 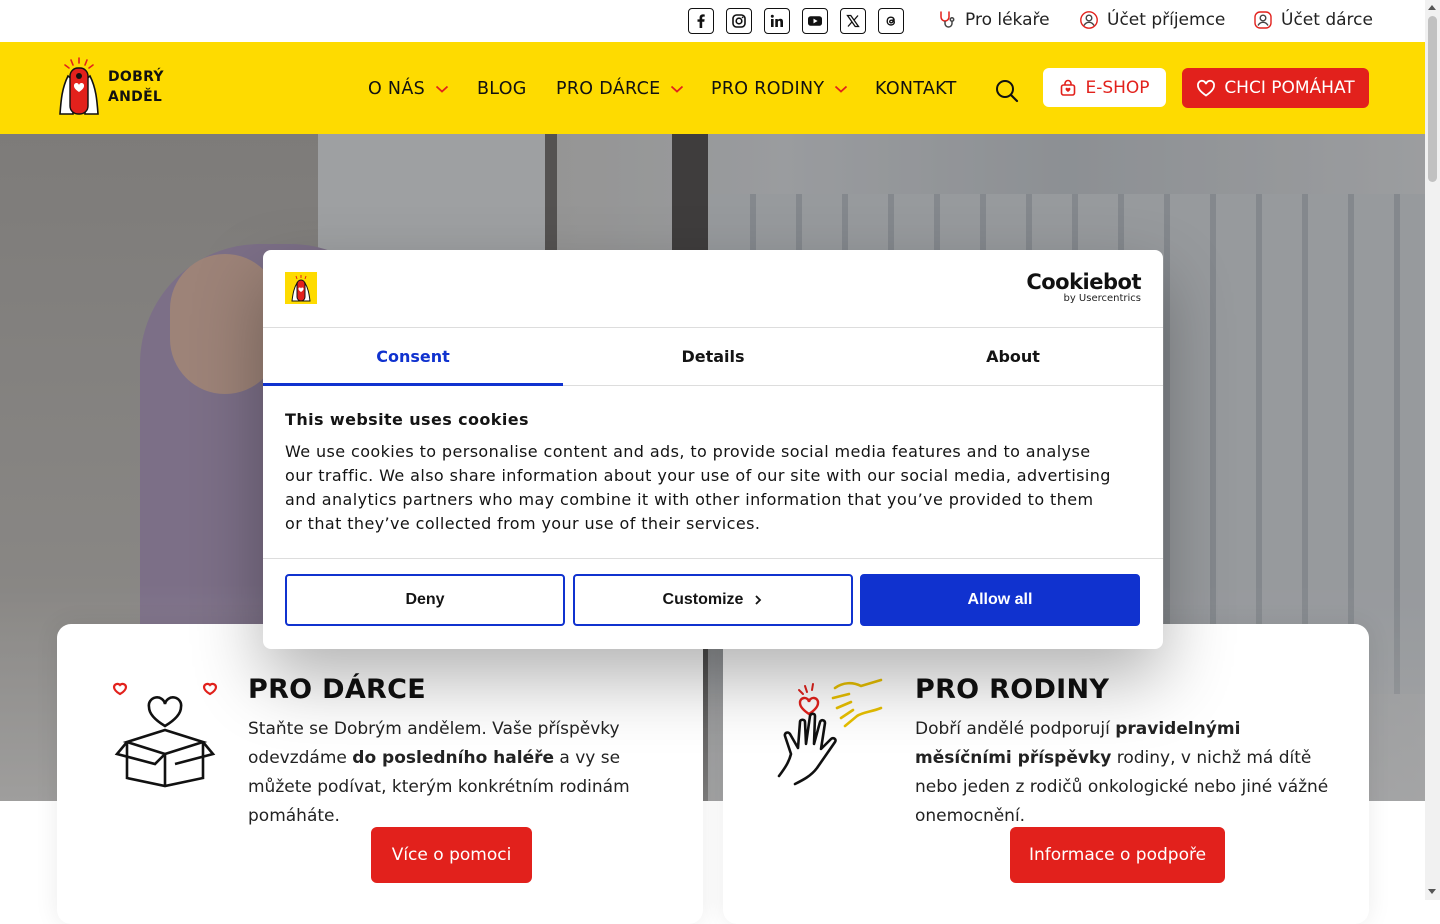 What do you see at coordinates (1068, 87) in the screenshot?
I see `shopping-bag-icon` at bounding box center [1068, 87].